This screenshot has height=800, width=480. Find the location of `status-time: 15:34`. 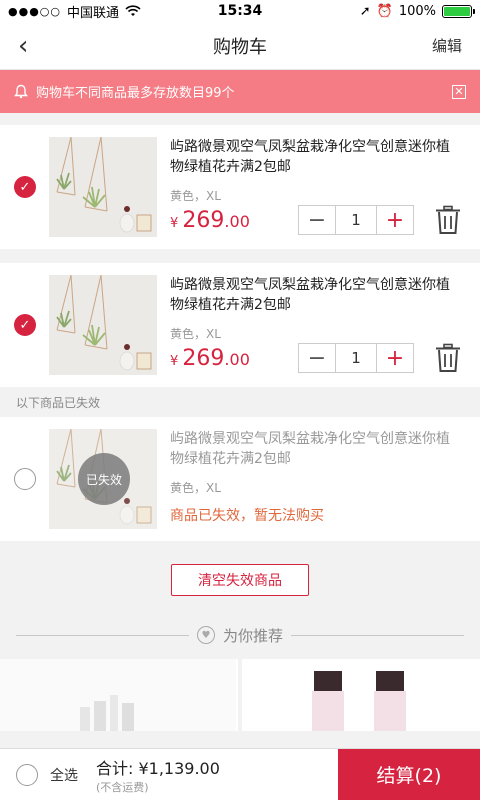

status-time: 15:34 is located at coordinates (240, 11).